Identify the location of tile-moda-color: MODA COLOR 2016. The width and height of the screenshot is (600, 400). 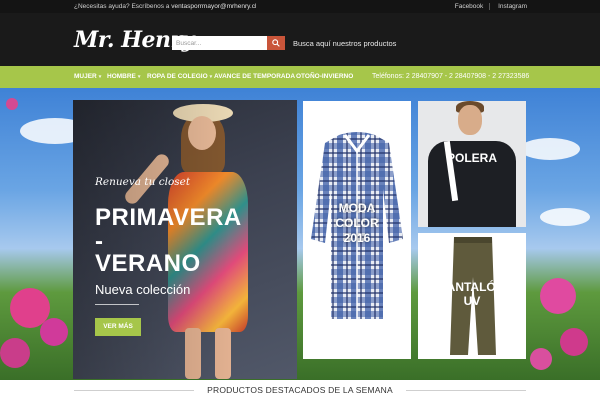
(357, 230).